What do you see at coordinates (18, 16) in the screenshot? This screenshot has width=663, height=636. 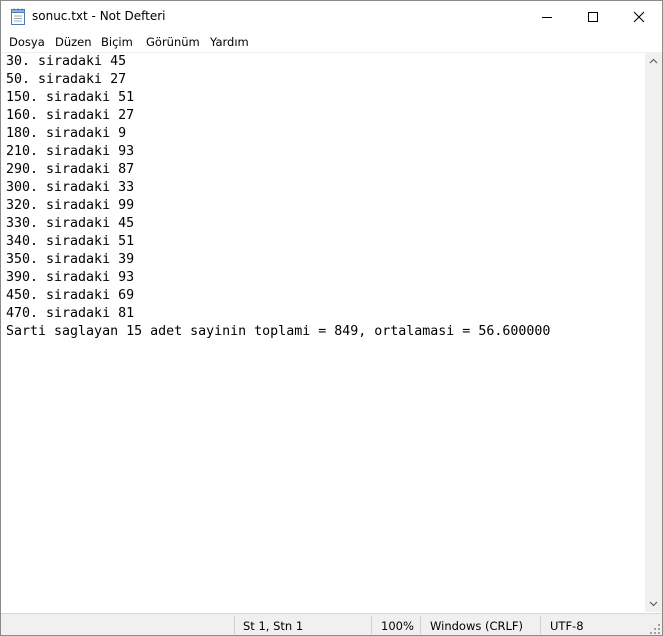 I see `notepad-app-icon` at bounding box center [18, 16].